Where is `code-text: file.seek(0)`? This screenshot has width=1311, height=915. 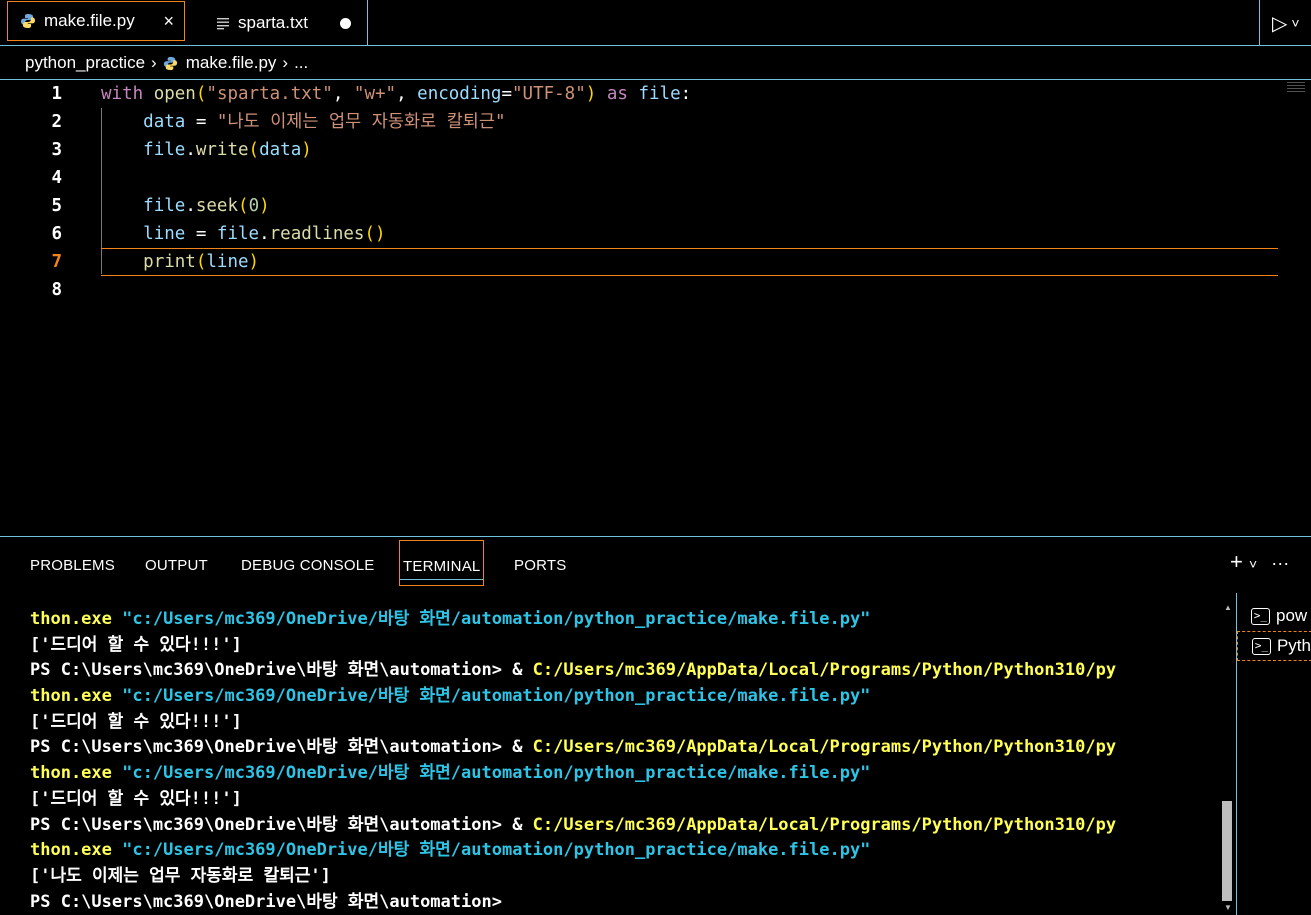
code-text: file.seek(0) is located at coordinates (185, 206).